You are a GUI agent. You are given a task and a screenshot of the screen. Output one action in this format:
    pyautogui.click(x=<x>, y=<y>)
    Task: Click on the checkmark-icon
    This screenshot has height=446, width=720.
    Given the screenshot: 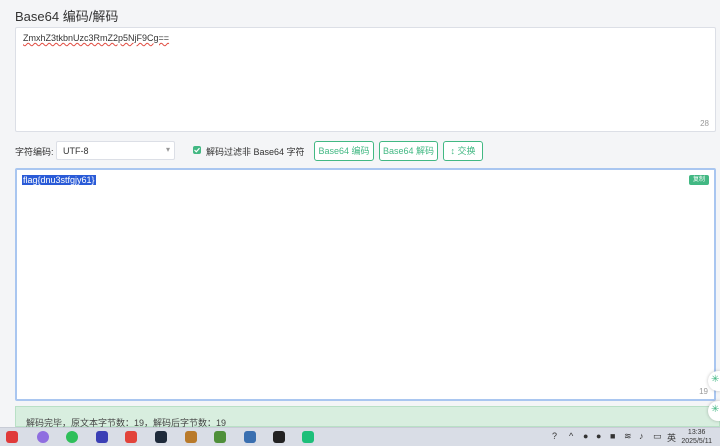 What is the action you would take?
    pyautogui.click(x=197, y=150)
    